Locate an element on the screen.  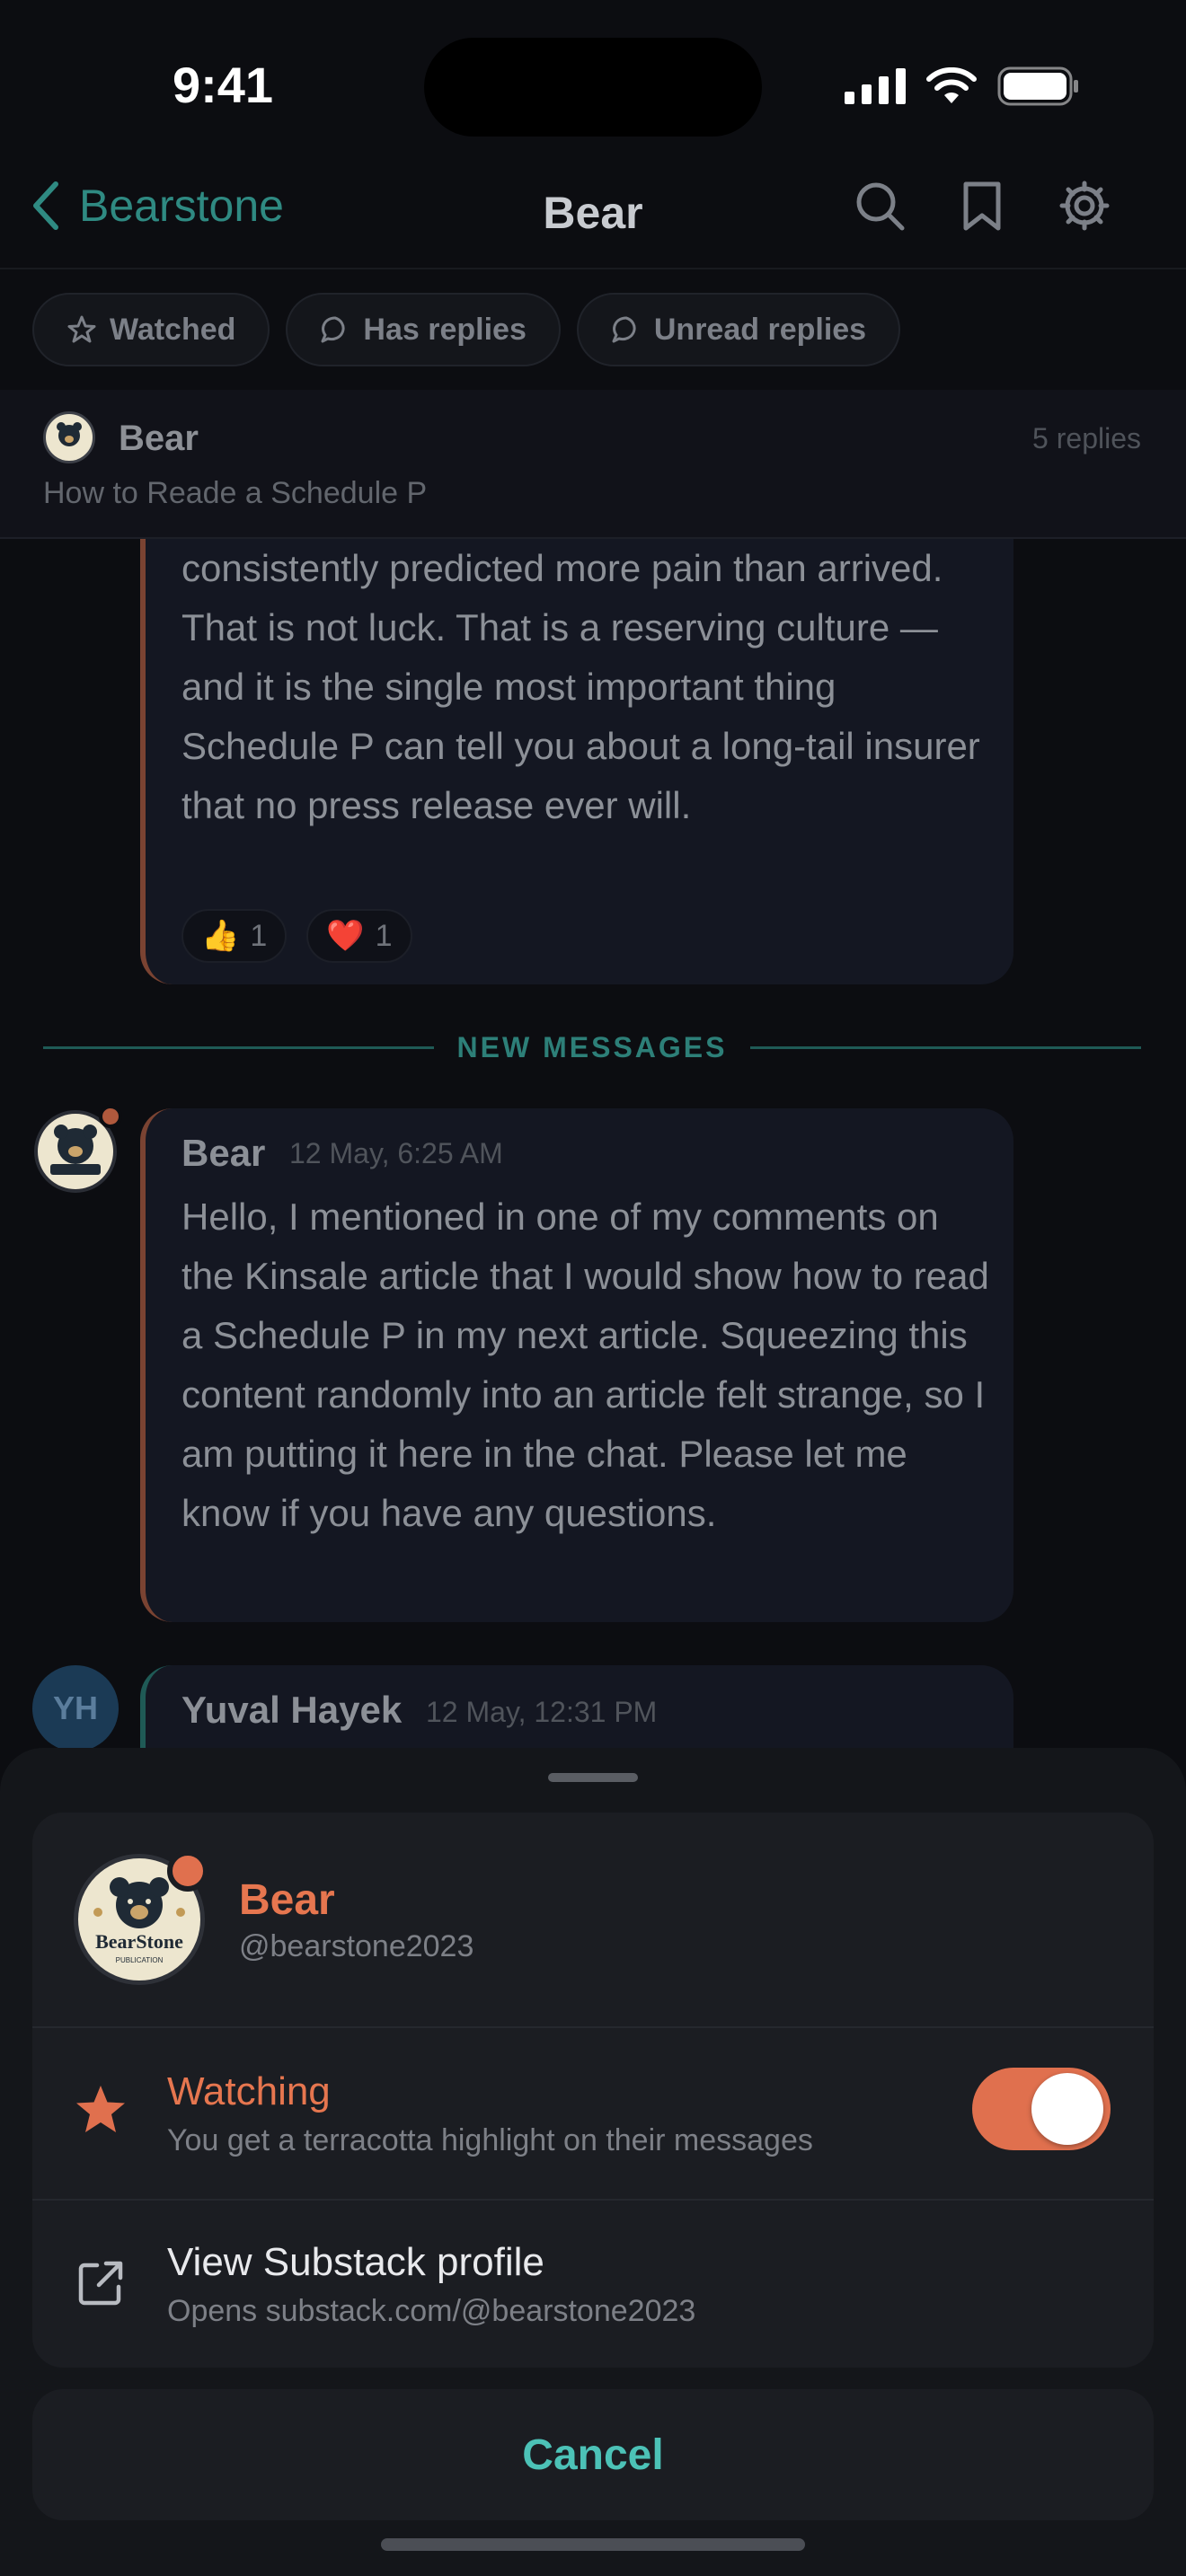
filter-chip-watched: Watched is located at coordinates (151, 329).